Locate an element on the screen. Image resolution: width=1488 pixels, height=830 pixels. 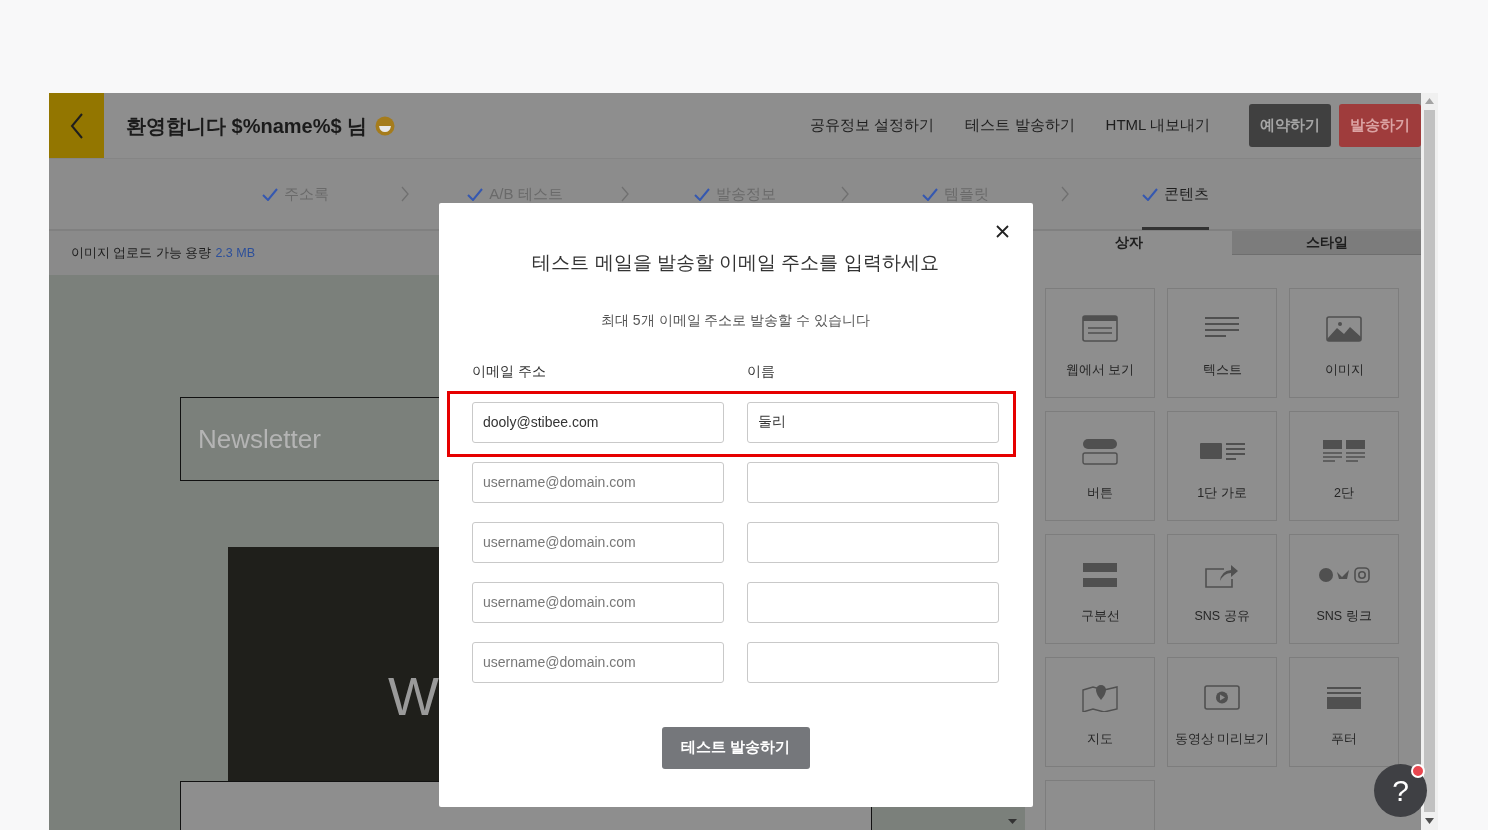
footer-icon is located at coordinates (1344, 698).